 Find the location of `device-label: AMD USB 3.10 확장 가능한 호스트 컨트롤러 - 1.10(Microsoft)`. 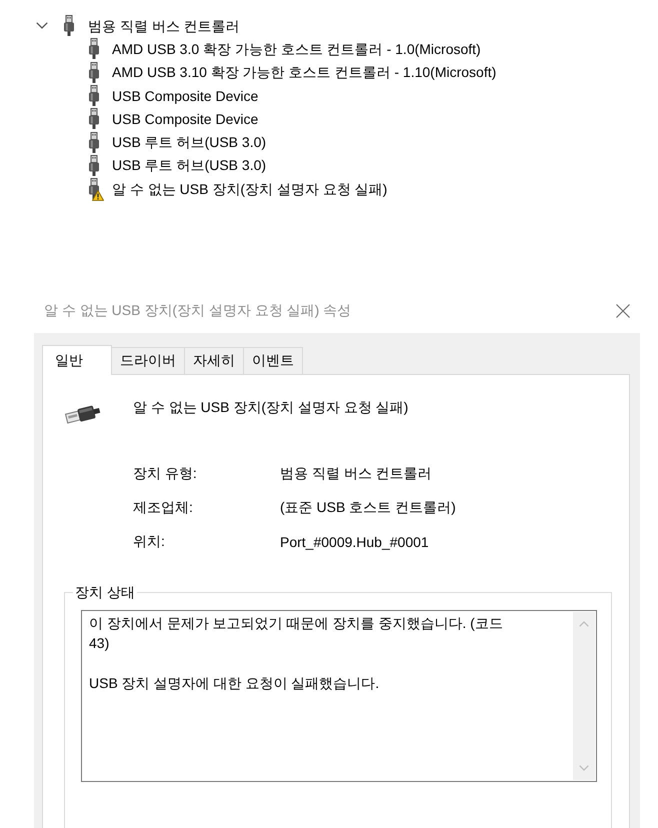

device-label: AMD USB 3.10 확장 가능한 호스트 컨트롤러 - 1.10(Microsoft) is located at coordinates (304, 72).